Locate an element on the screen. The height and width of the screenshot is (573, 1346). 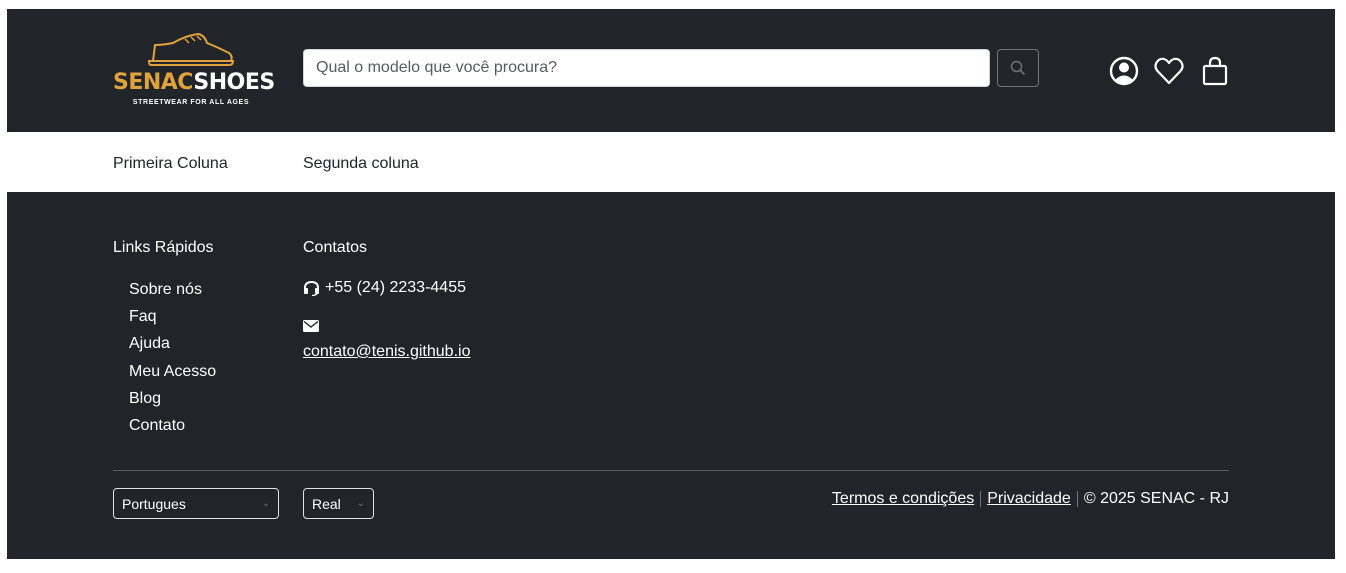
footer-link-blog: Blog is located at coordinates (172, 402).